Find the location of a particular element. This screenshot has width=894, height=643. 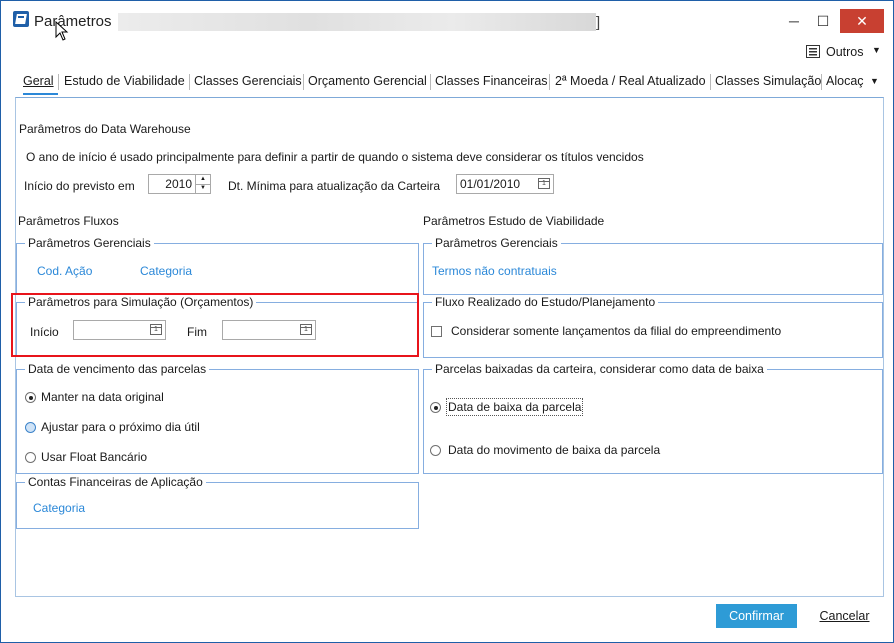

confirmar-button: Confirmar is located at coordinates (756, 616).